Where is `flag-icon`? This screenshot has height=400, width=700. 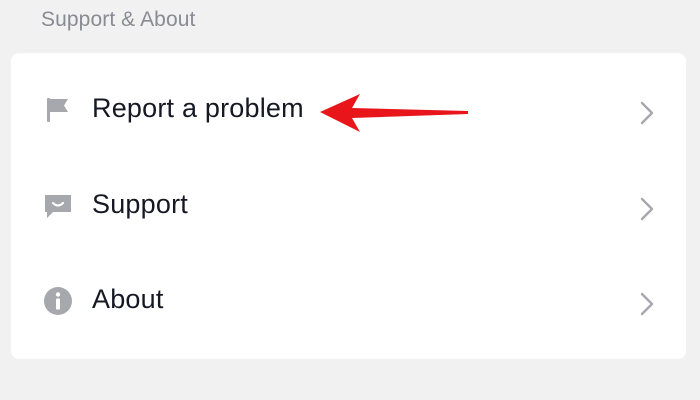 flag-icon is located at coordinates (58, 110).